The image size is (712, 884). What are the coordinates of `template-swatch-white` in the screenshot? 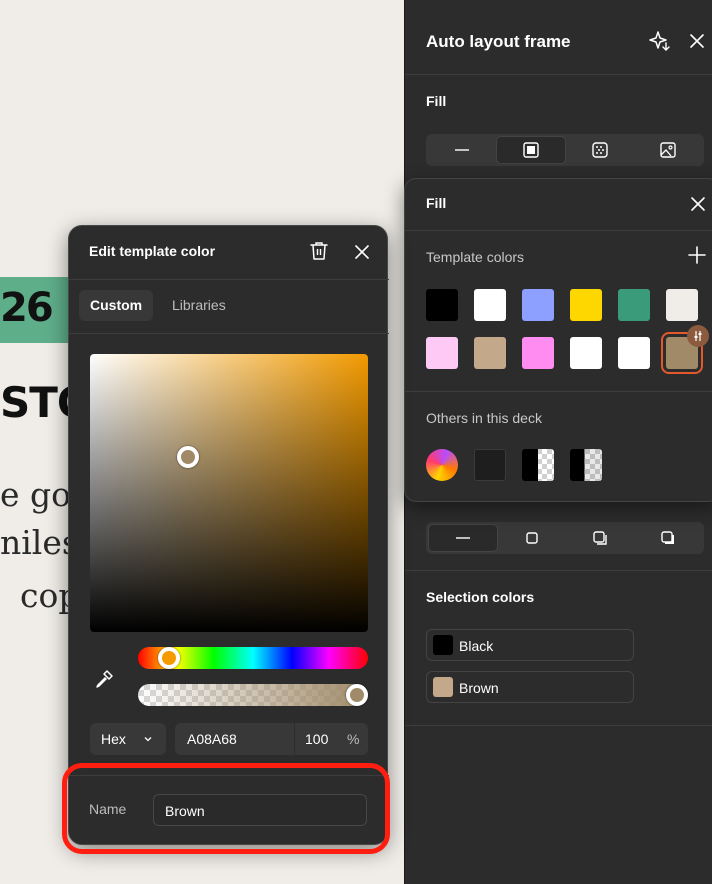 It's located at (490, 305).